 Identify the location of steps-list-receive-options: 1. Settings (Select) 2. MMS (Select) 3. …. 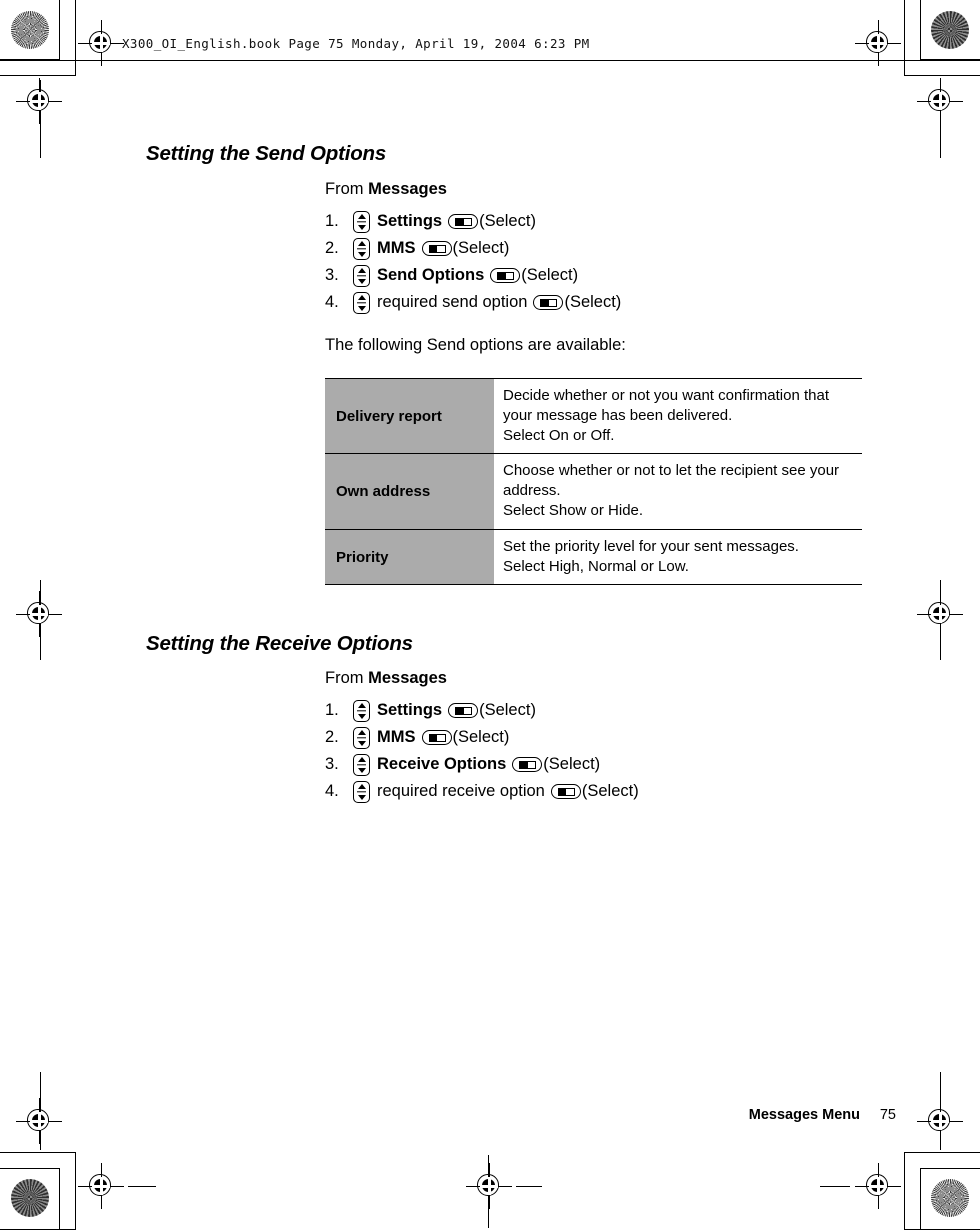
(482, 751).